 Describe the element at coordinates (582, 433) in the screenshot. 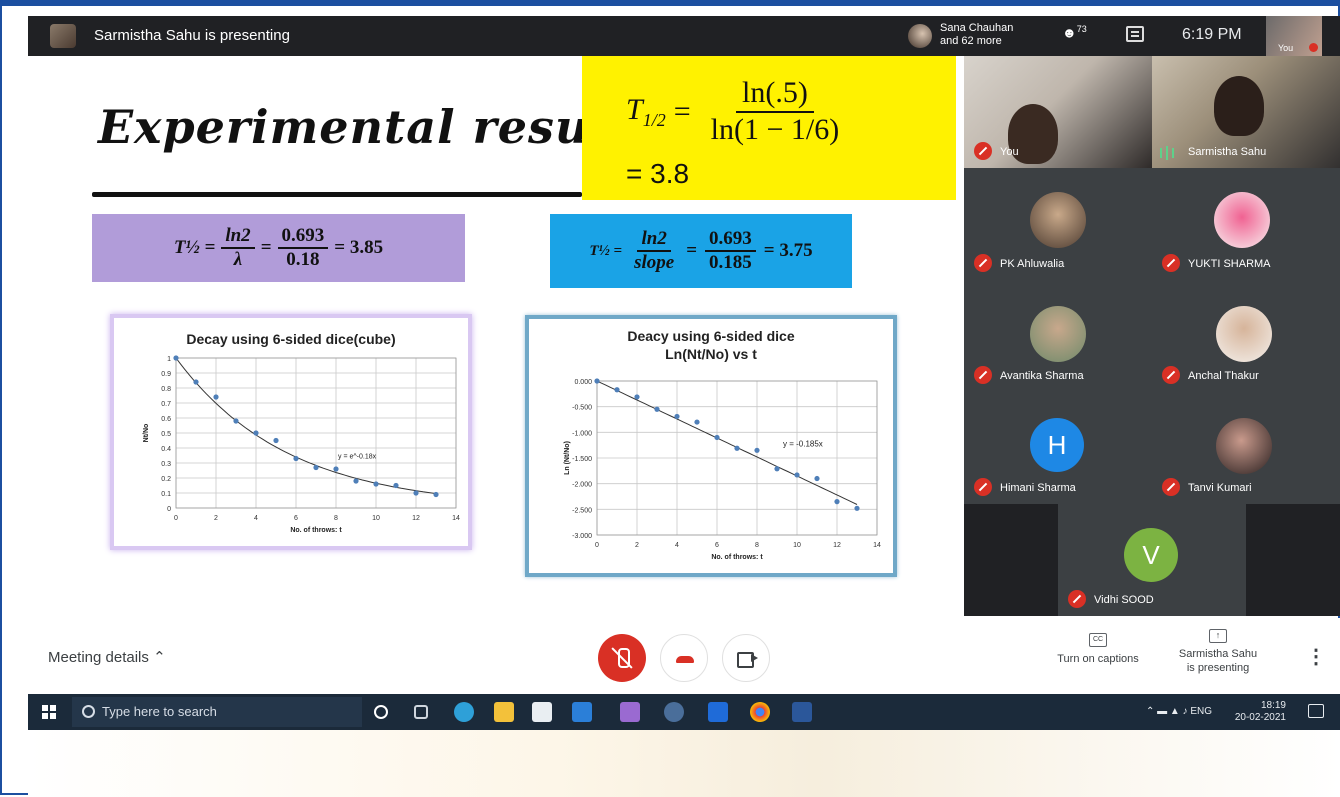

I see `y-tick-label: -1.000` at that location.